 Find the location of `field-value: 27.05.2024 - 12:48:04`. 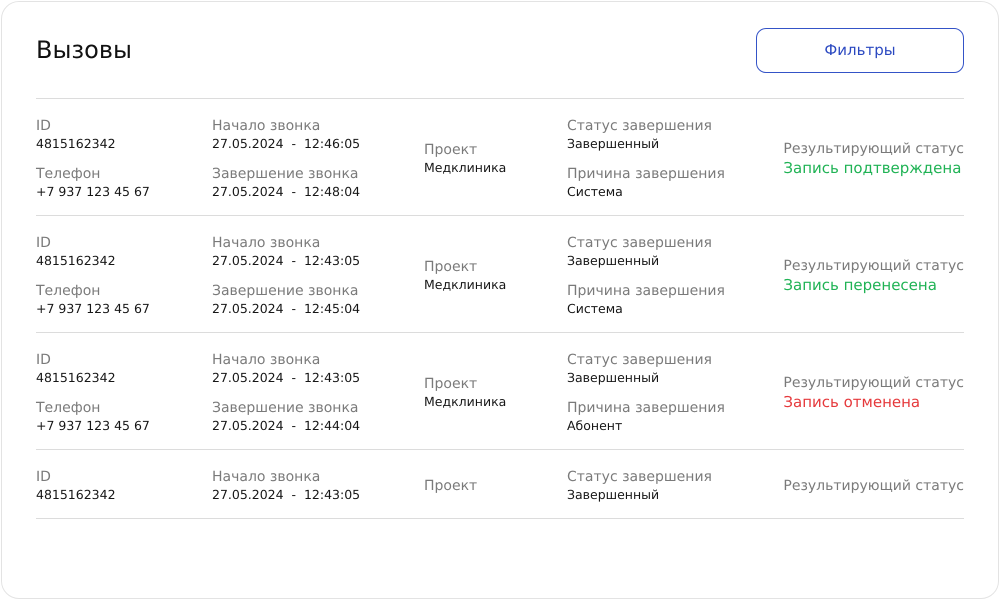

field-value: 27.05.2024 - 12:48:04 is located at coordinates (287, 191).